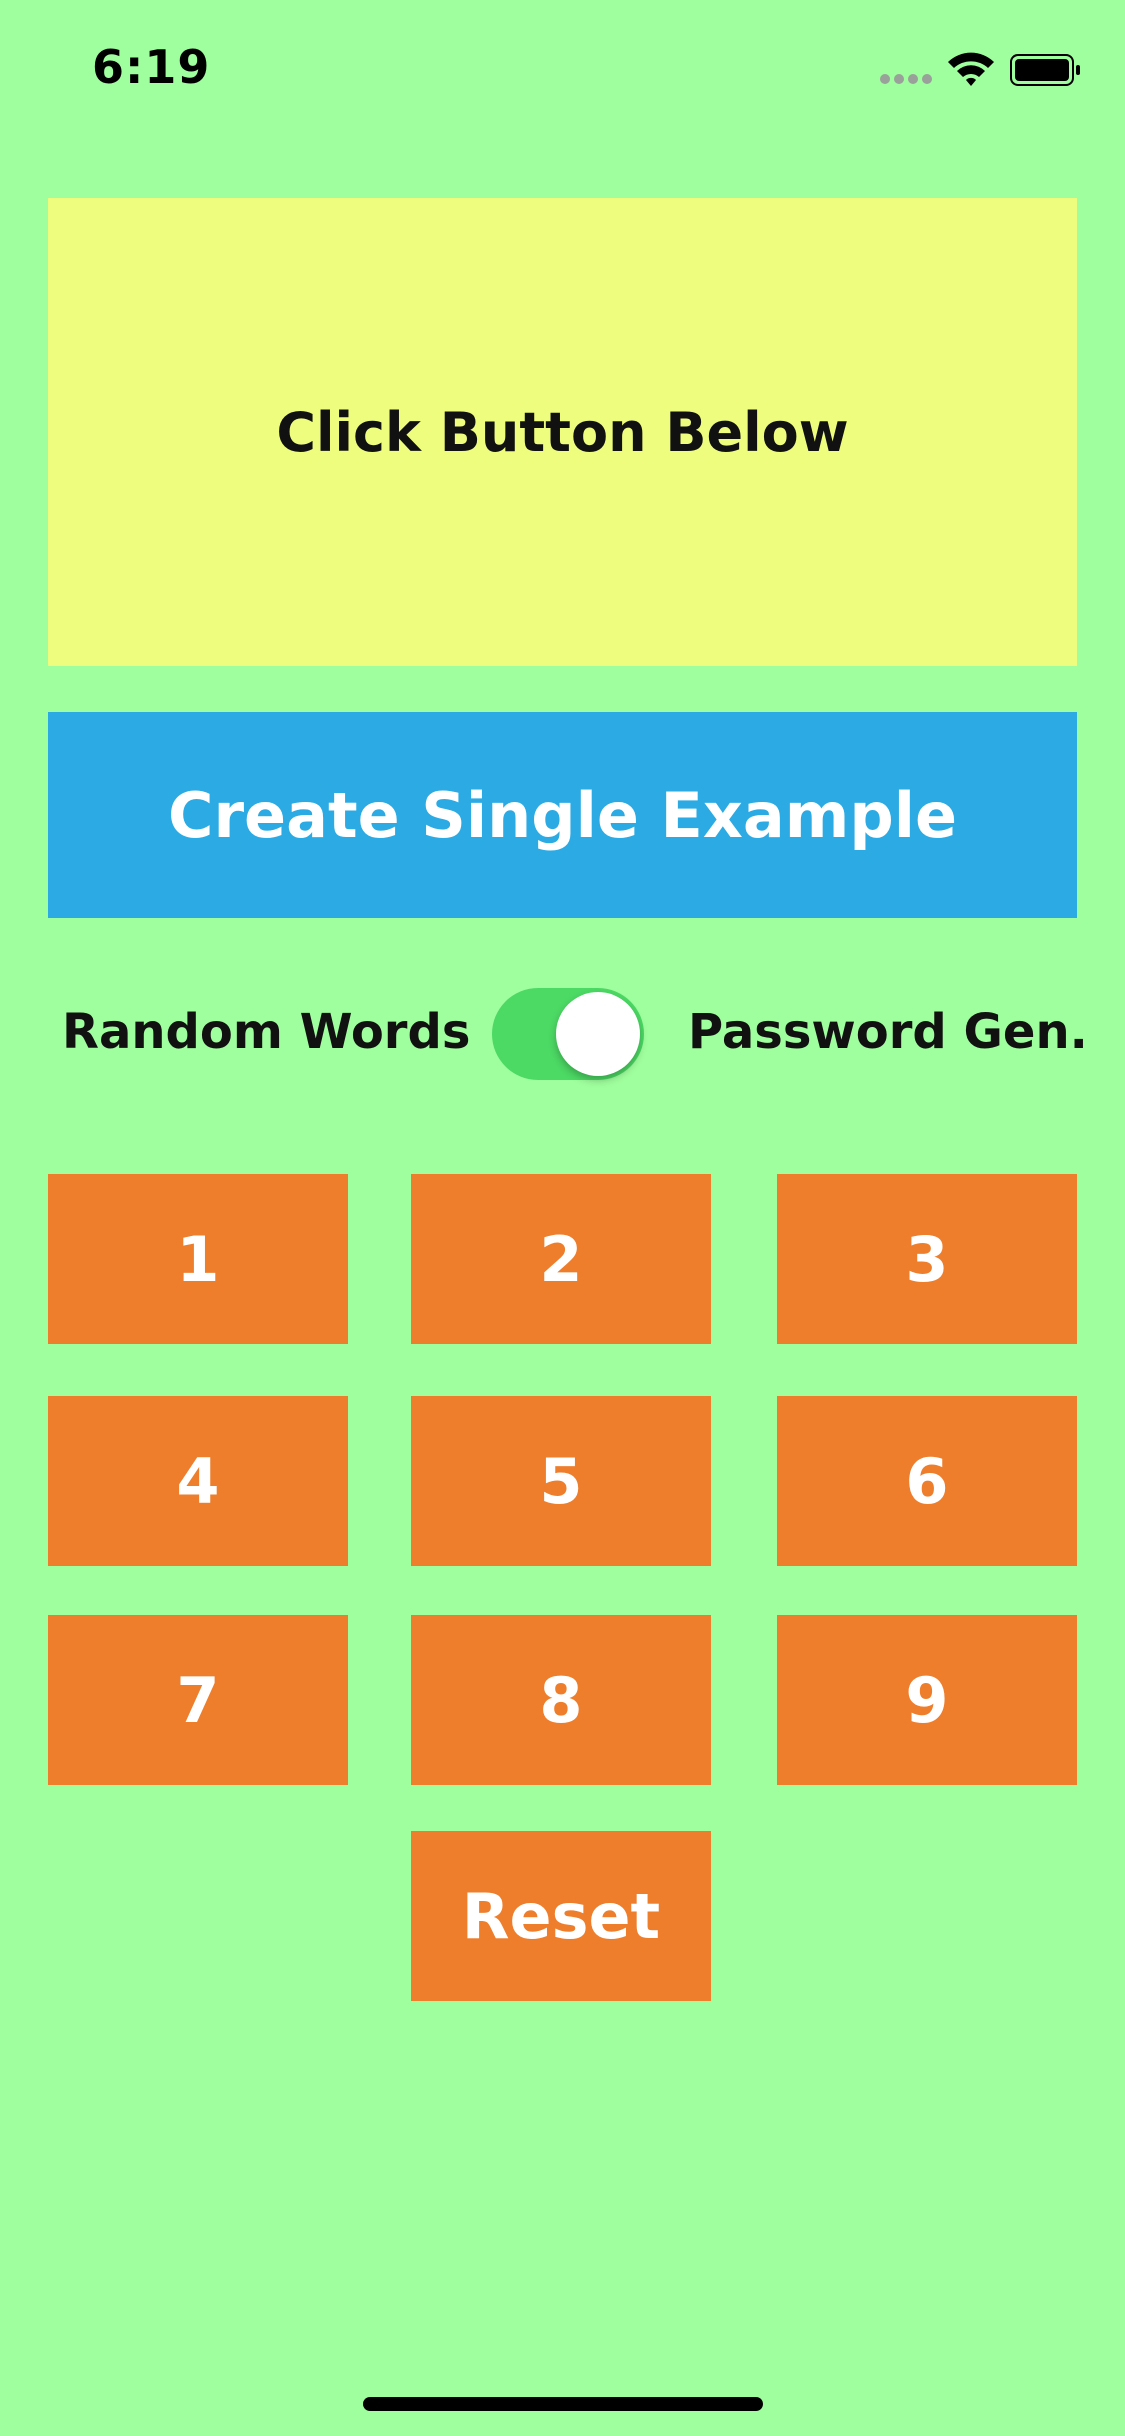 The image size is (1125, 2436). What do you see at coordinates (927, 1481) in the screenshot?
I see `keypad-button-6: 6` at bounding box center [927, 1481].